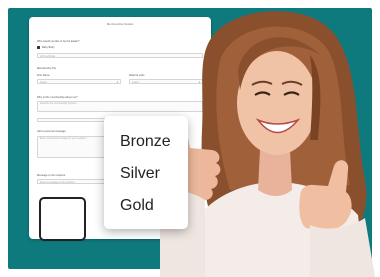  Describe the element at coordinates (43, 82) in the screenshot. I see `first-name-select-value: Select` at that location.